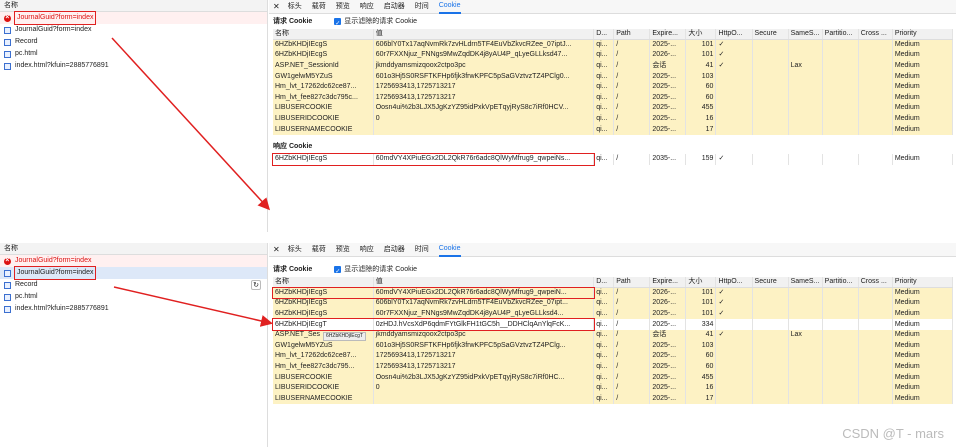  Describe the element at coordinates (256, 285) in the screenshot. I see `reload-icon: ↻` at that location.